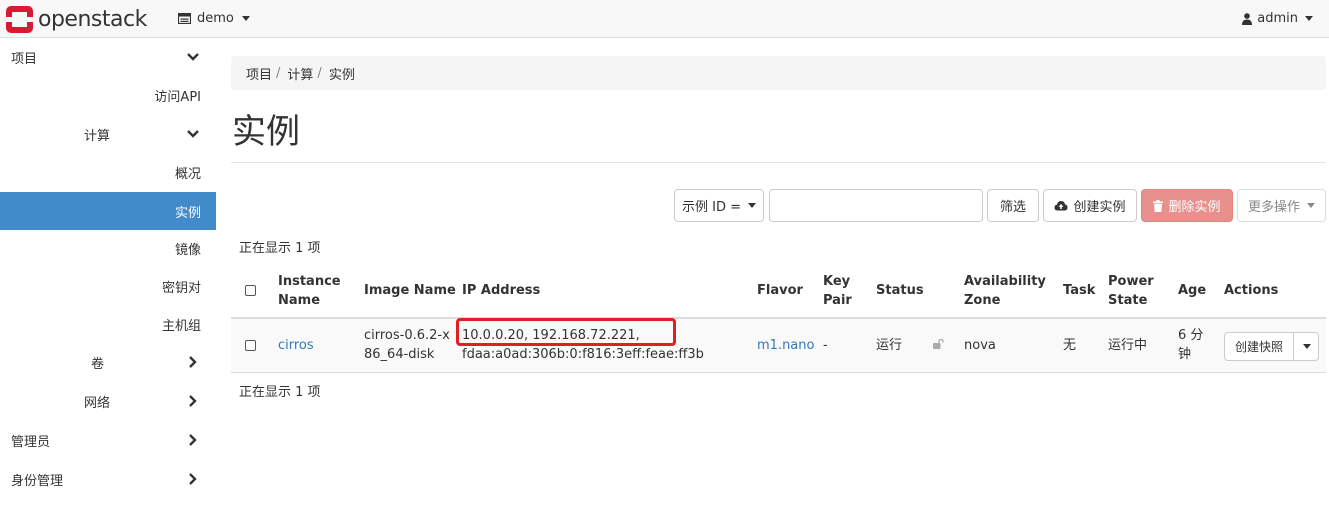 The image size is (1329, 512). Describe the element at coordinates (19, 19) in the screenshot. I see `openstack-logo-icon` at that location.